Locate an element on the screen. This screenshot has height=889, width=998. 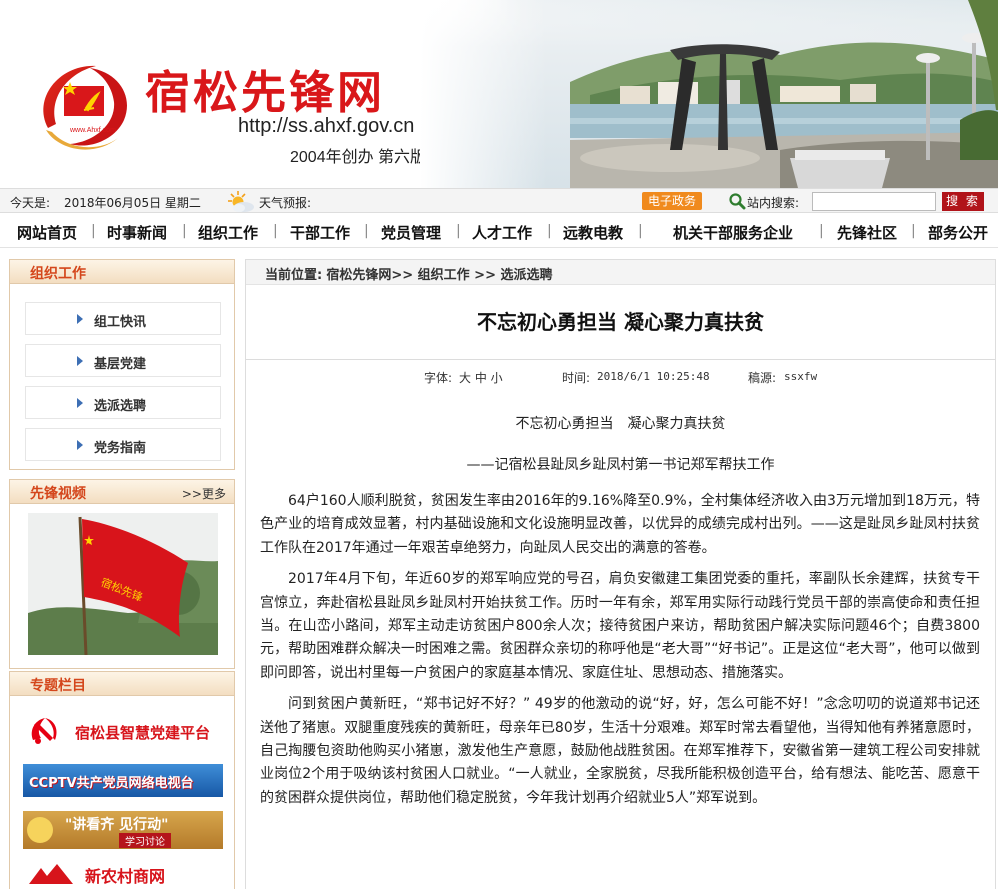
site-name: 宿松先锋网 is located at coordinates (265, 92).